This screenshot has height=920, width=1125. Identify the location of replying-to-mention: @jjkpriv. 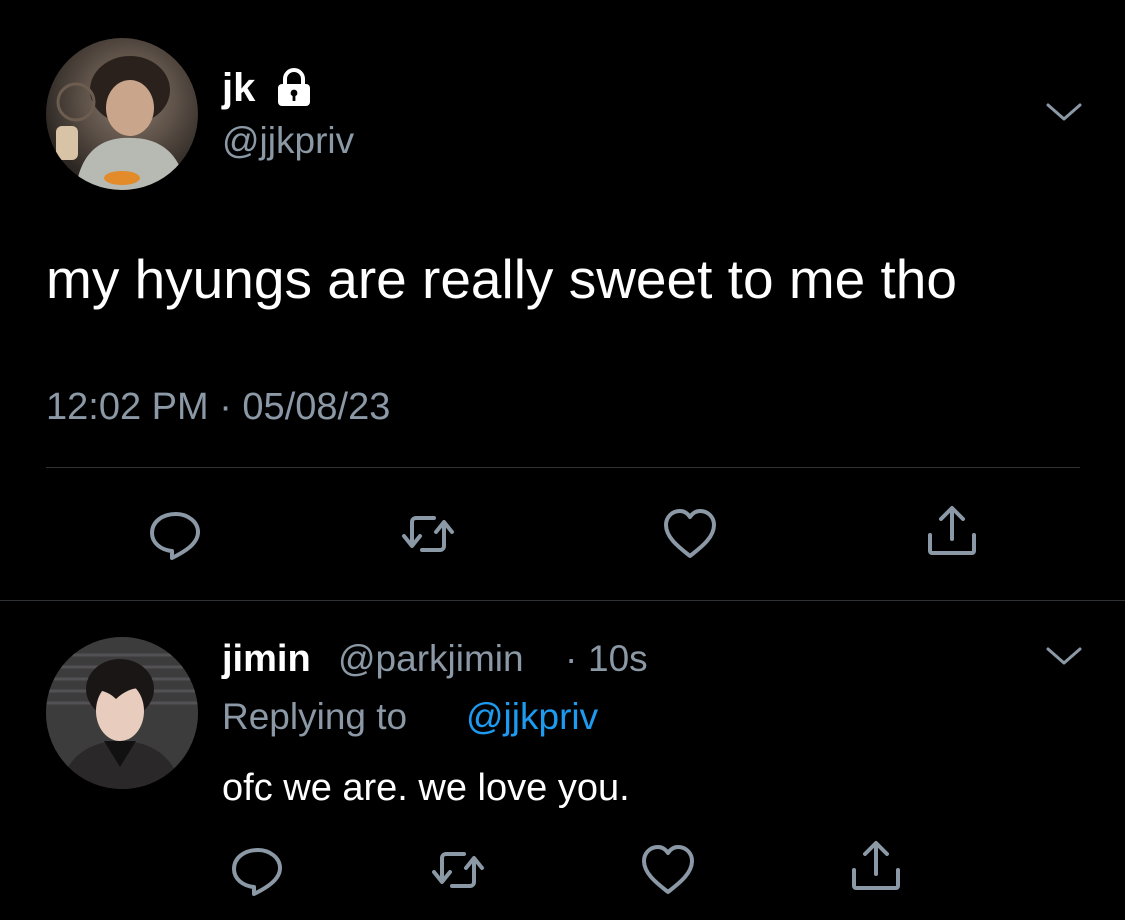
(532, 717).